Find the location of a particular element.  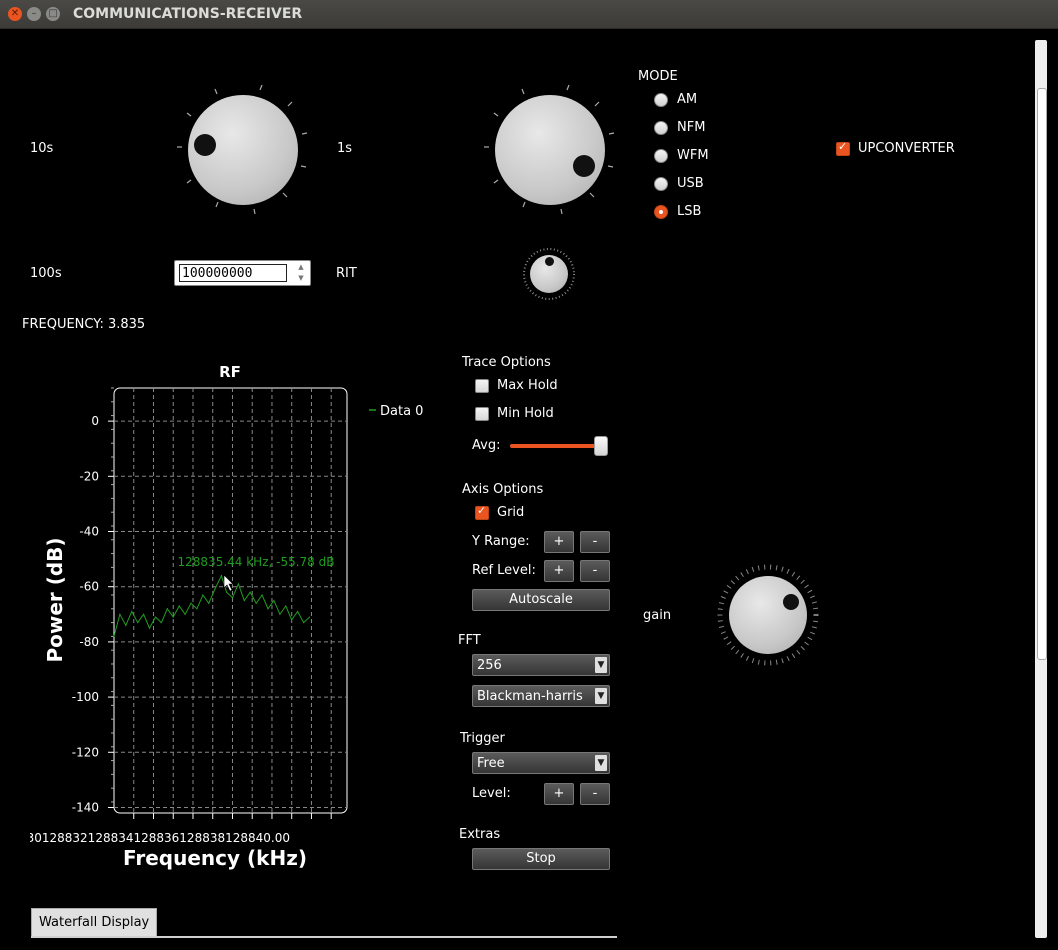

ref-level-label: Ref Level: is located at coordinates (504, 570).